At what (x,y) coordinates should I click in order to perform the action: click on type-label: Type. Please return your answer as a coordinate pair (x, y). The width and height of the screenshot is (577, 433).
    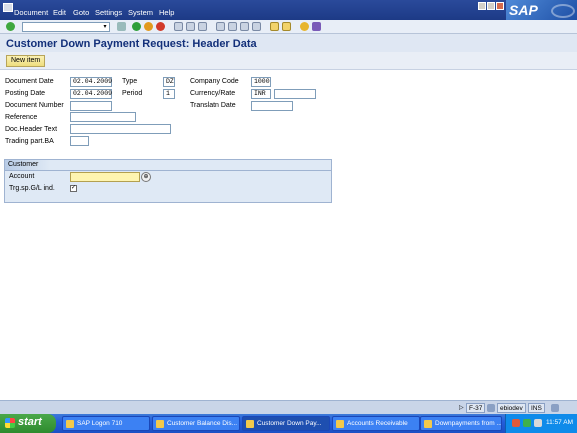
    Looking at the image, I should click on (130, 81).